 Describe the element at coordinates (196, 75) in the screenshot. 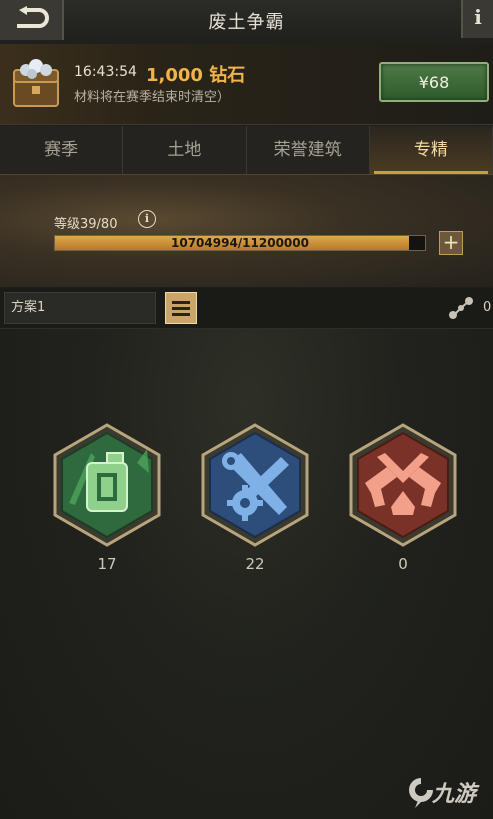

I see `promo-amount: 1,000 钻石` at that location.